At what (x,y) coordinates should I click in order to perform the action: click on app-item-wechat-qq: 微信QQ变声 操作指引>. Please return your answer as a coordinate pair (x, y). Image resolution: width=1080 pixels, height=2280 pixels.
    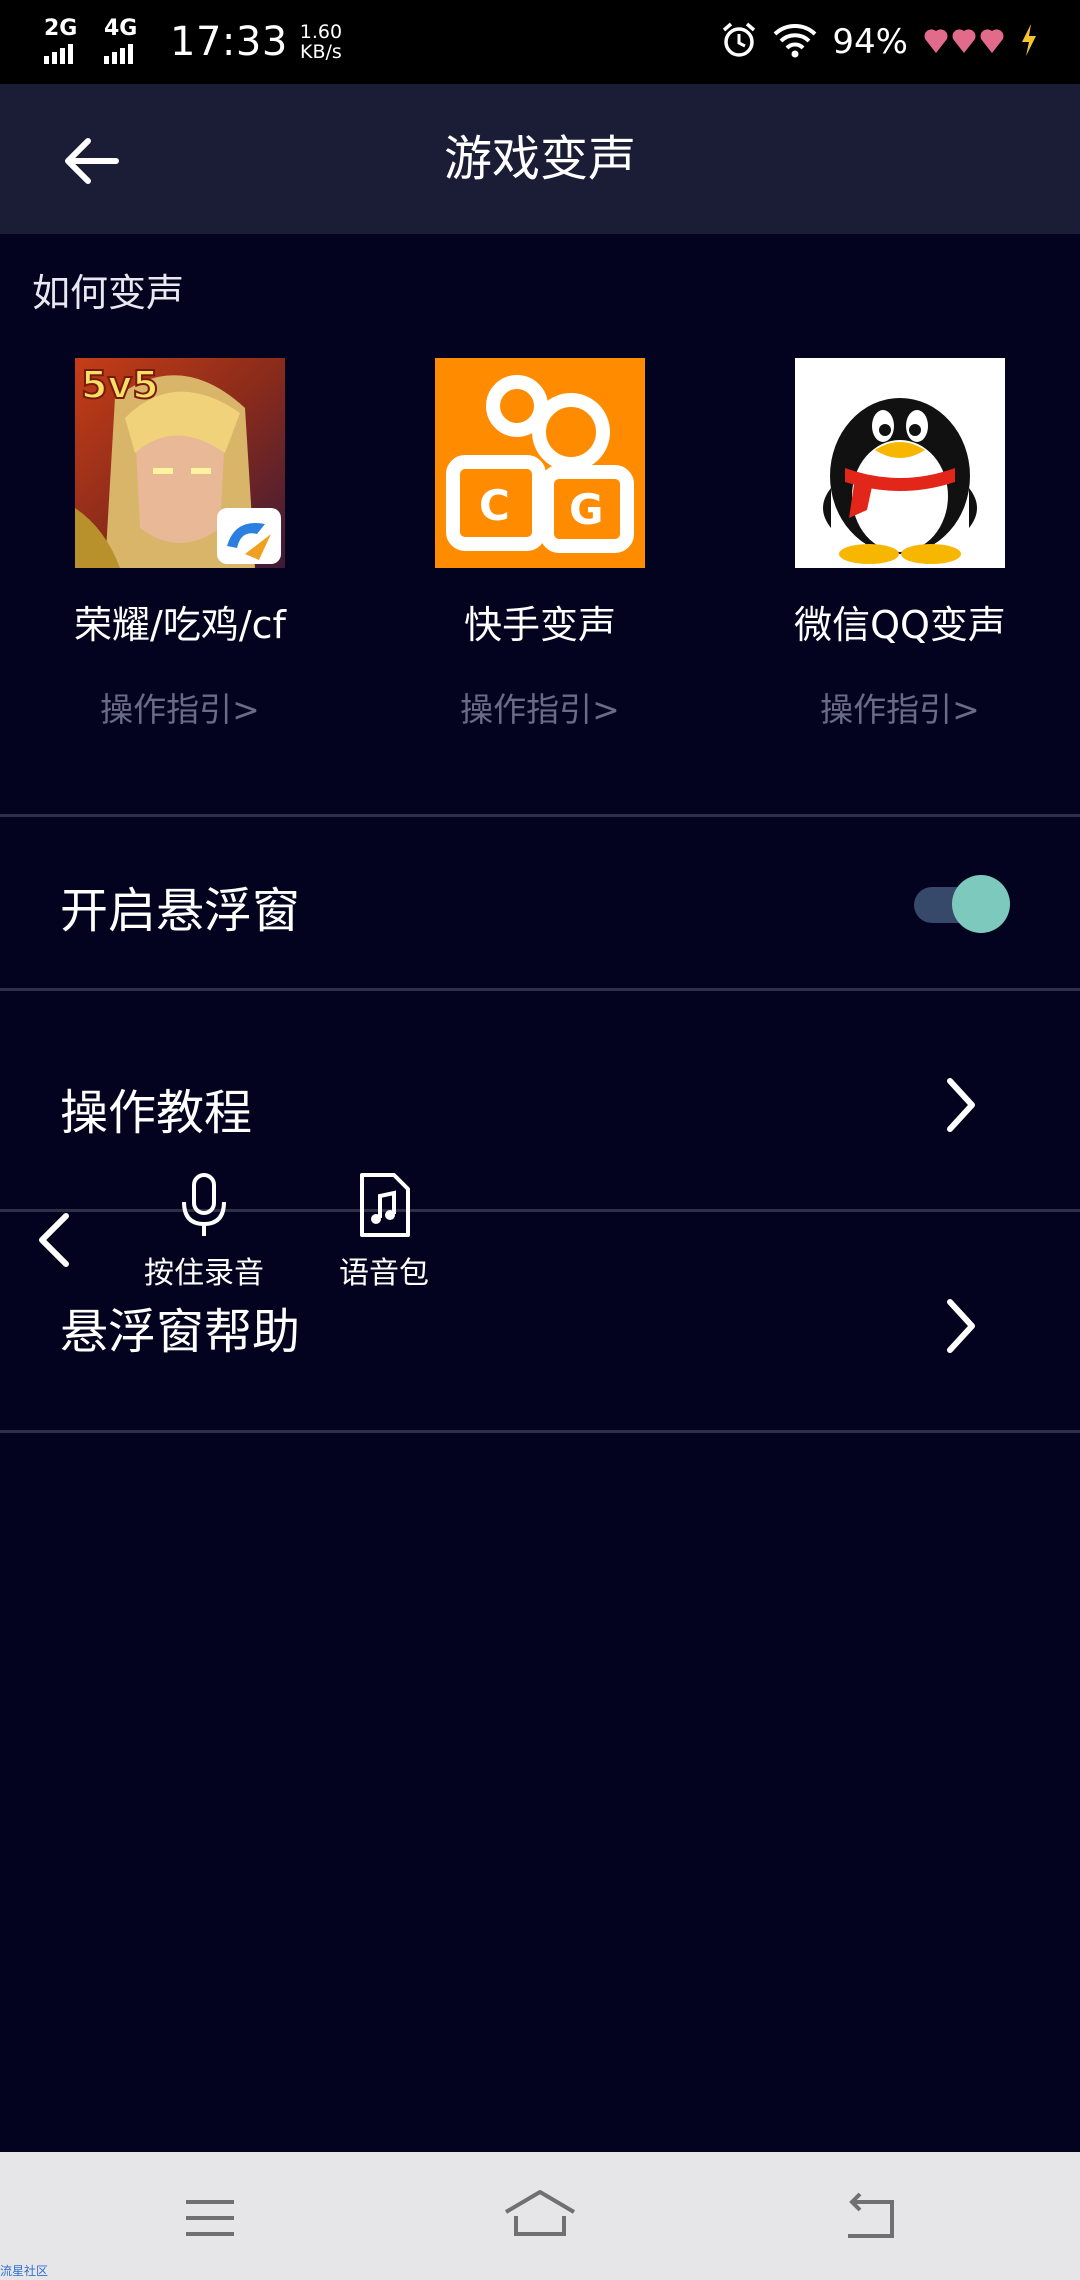
    Looking at the image, I should click on (900, 544).